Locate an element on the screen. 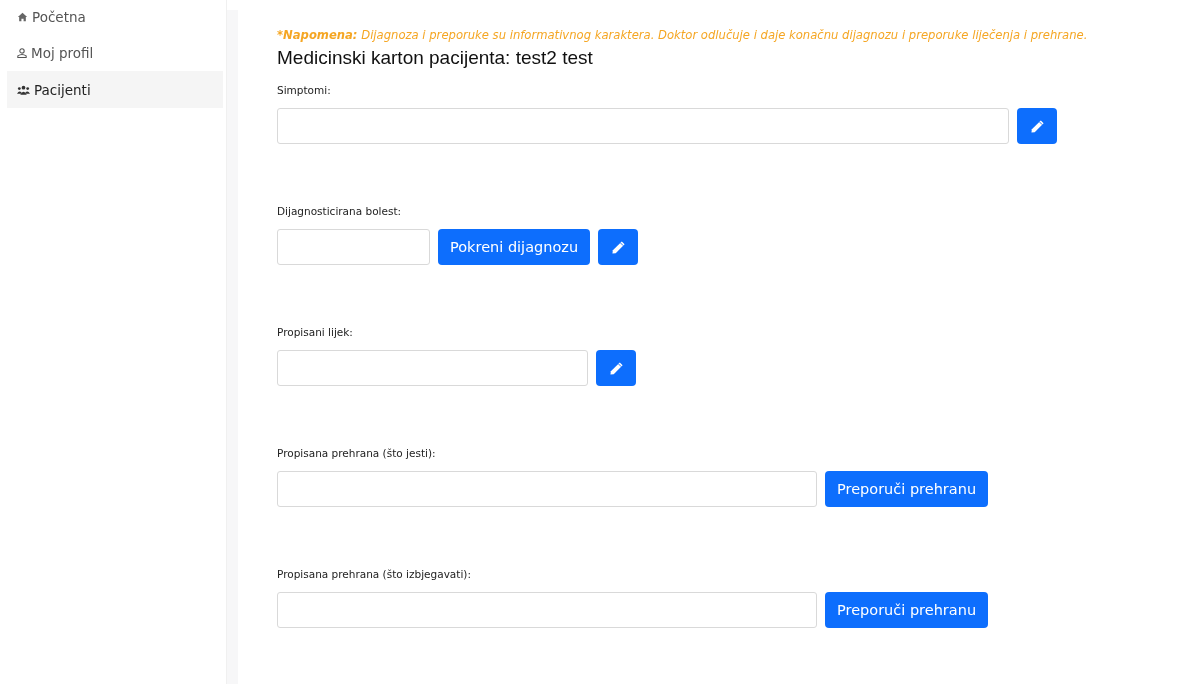 This screenshot has width=1203, height=684. sidebar-item: Početna is located at coordinates (115, 17).